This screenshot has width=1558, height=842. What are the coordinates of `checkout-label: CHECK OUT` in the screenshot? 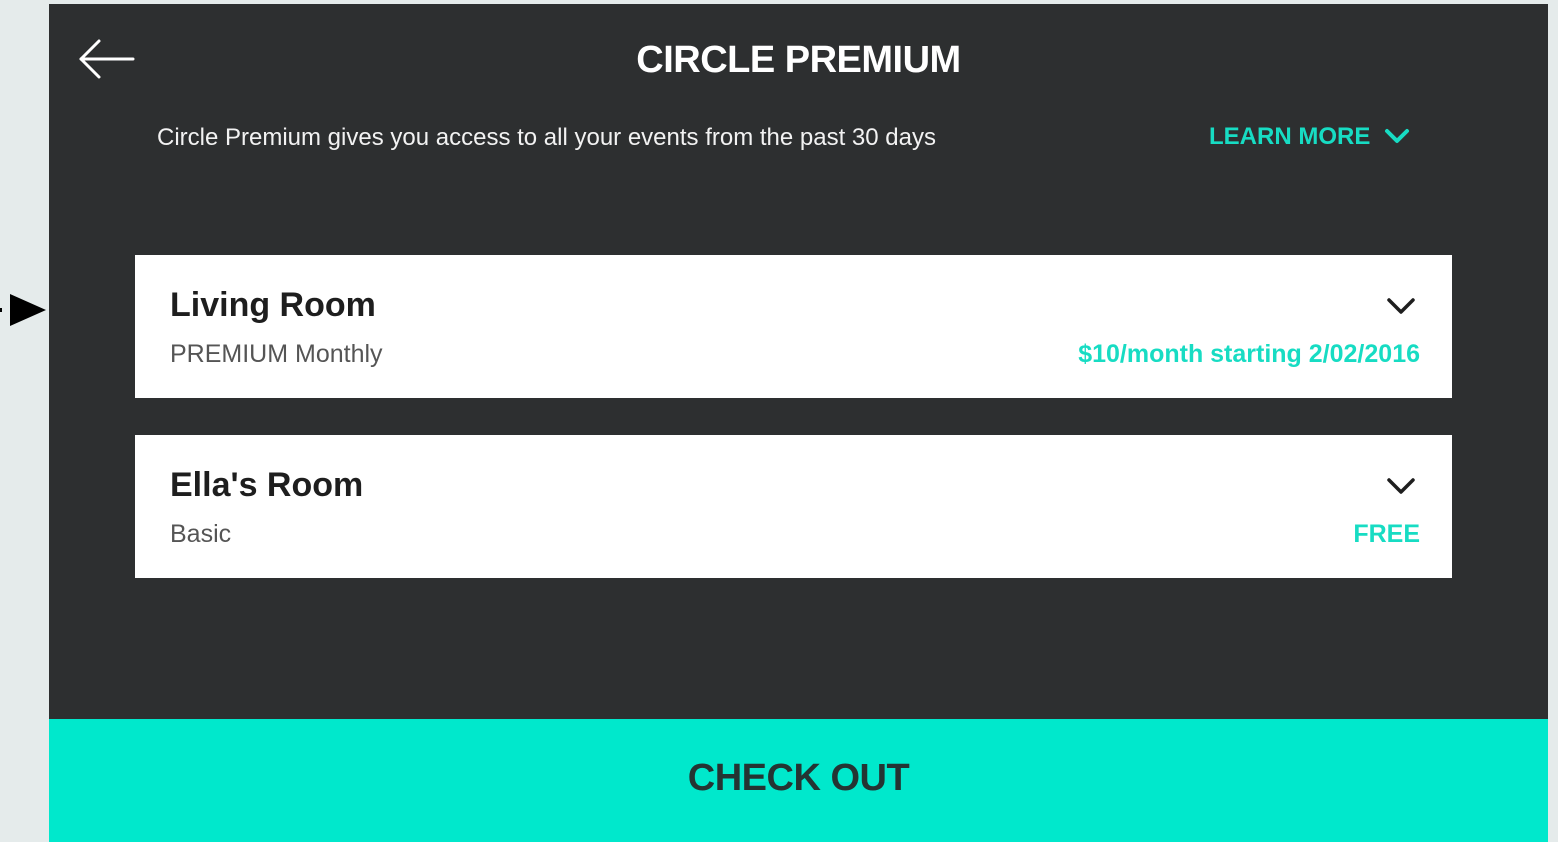 It's located at (798, 777).